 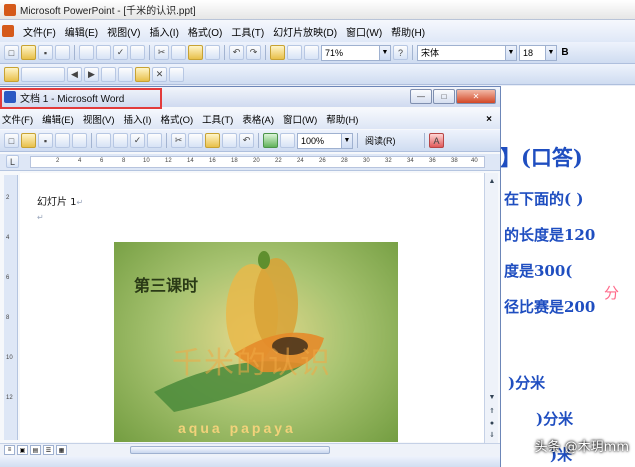 What do you see at coordinates (491, 308) in the screenshot?
I see `vertical-scrollbar: ▲ ▼ ⇑ ● ⇓` at bounding box center [491, 308].